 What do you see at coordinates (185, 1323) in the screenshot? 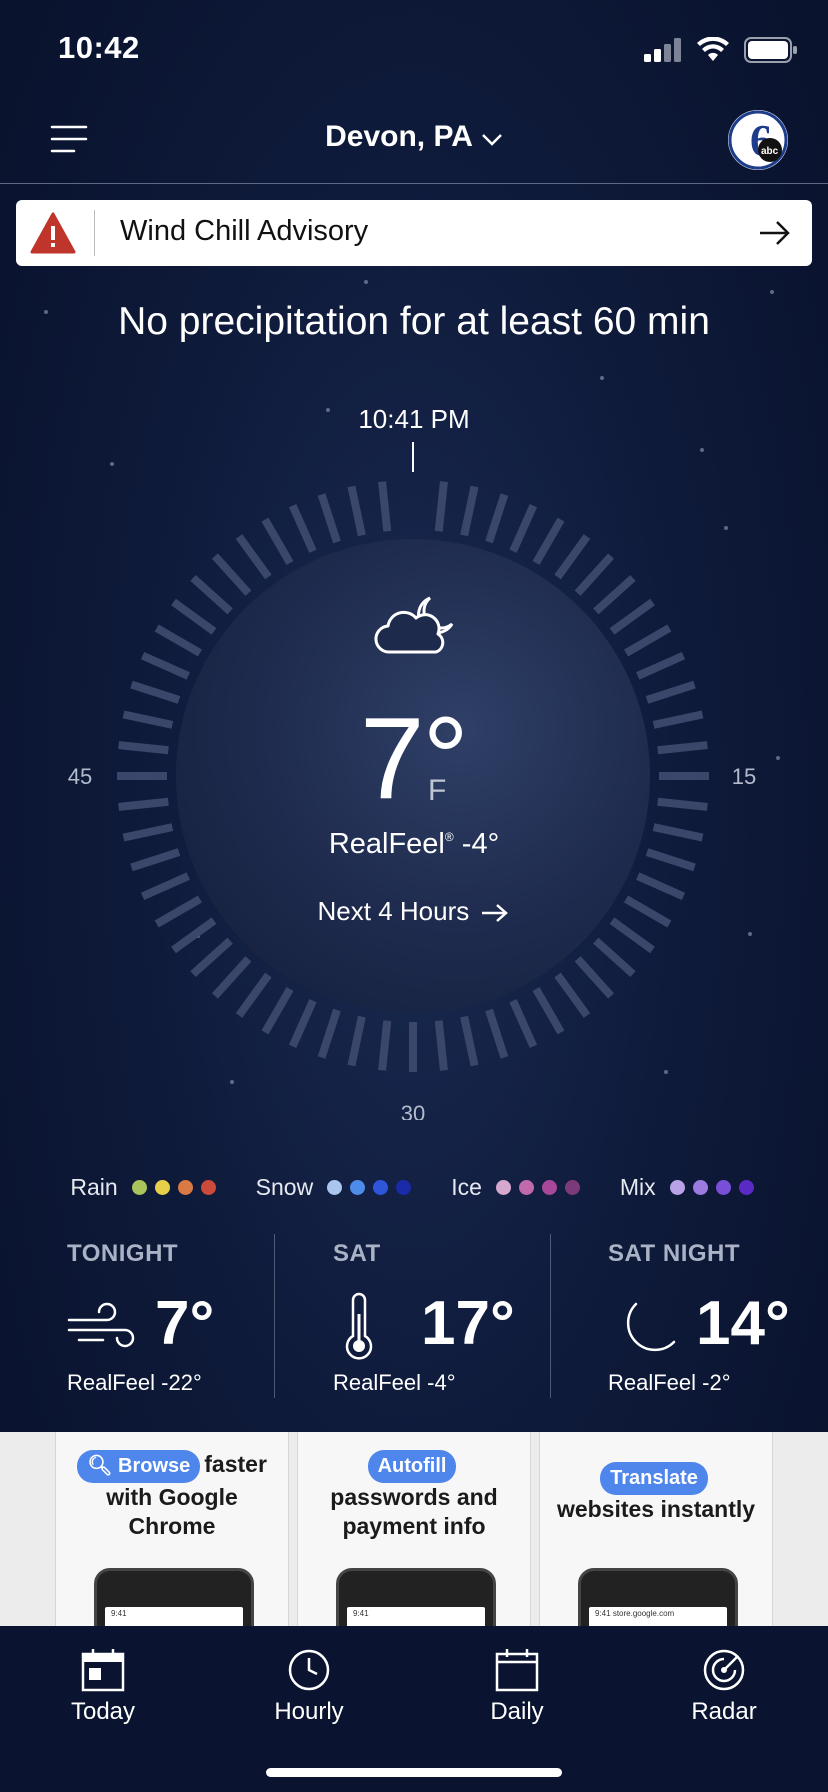
I see `forecast-temp: 7°` at bounding box center [185, 1323].